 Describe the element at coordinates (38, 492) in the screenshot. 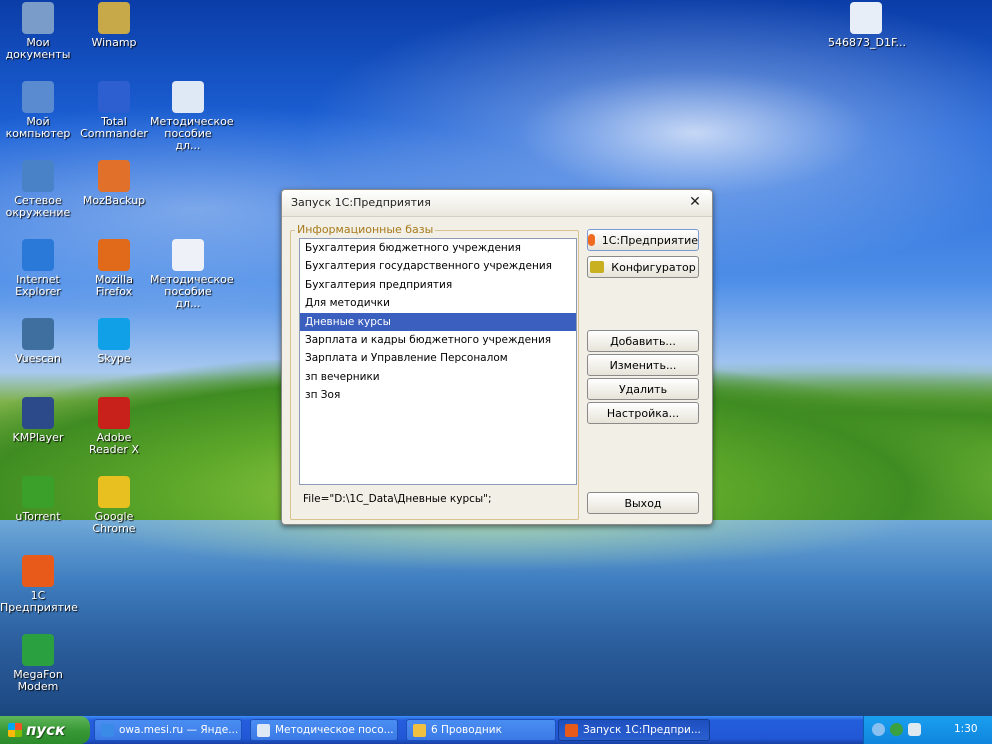

I see `utorrent-icon` at that location.